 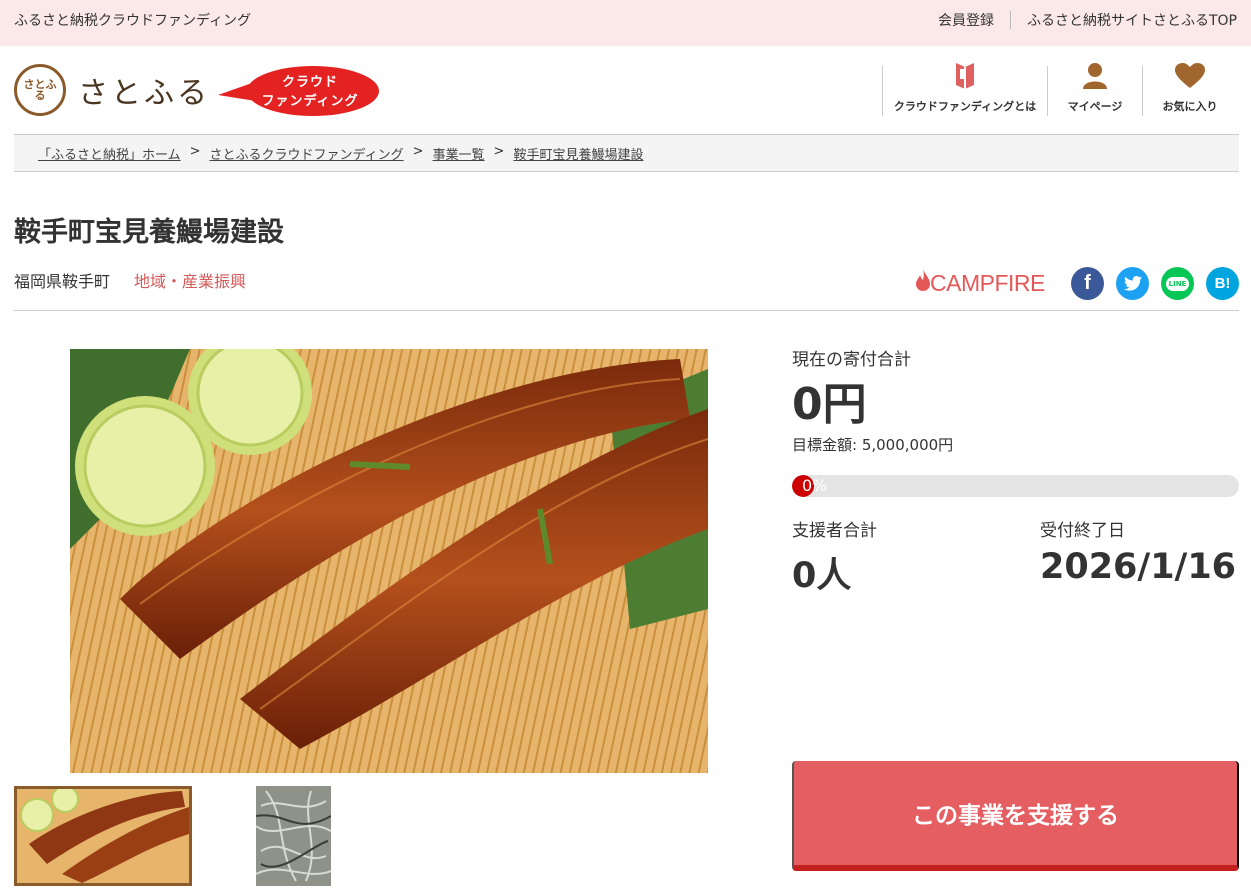 I want to click on facebook-icon: f, so click(x=1087, y=283).